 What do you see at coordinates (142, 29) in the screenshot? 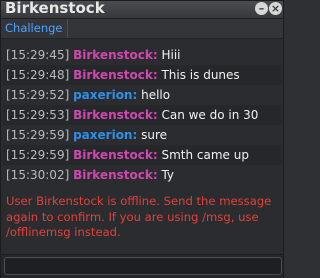
I see `tab-bar: Challenge` at bounding box center [142, 29].